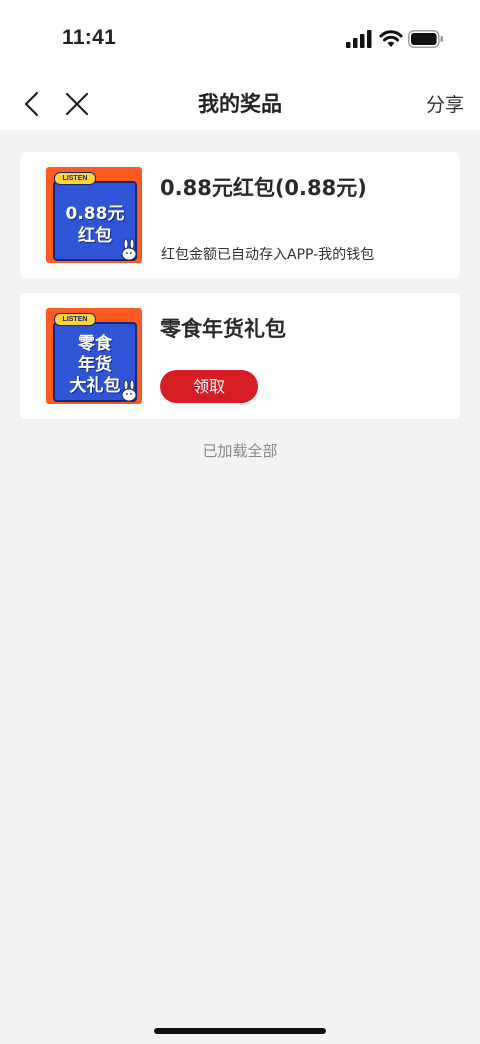 The image size is (480, 1044). I want to click on prize-thumbnail: 零食 年货 大礼包 LISTEN, so click(94, 356).